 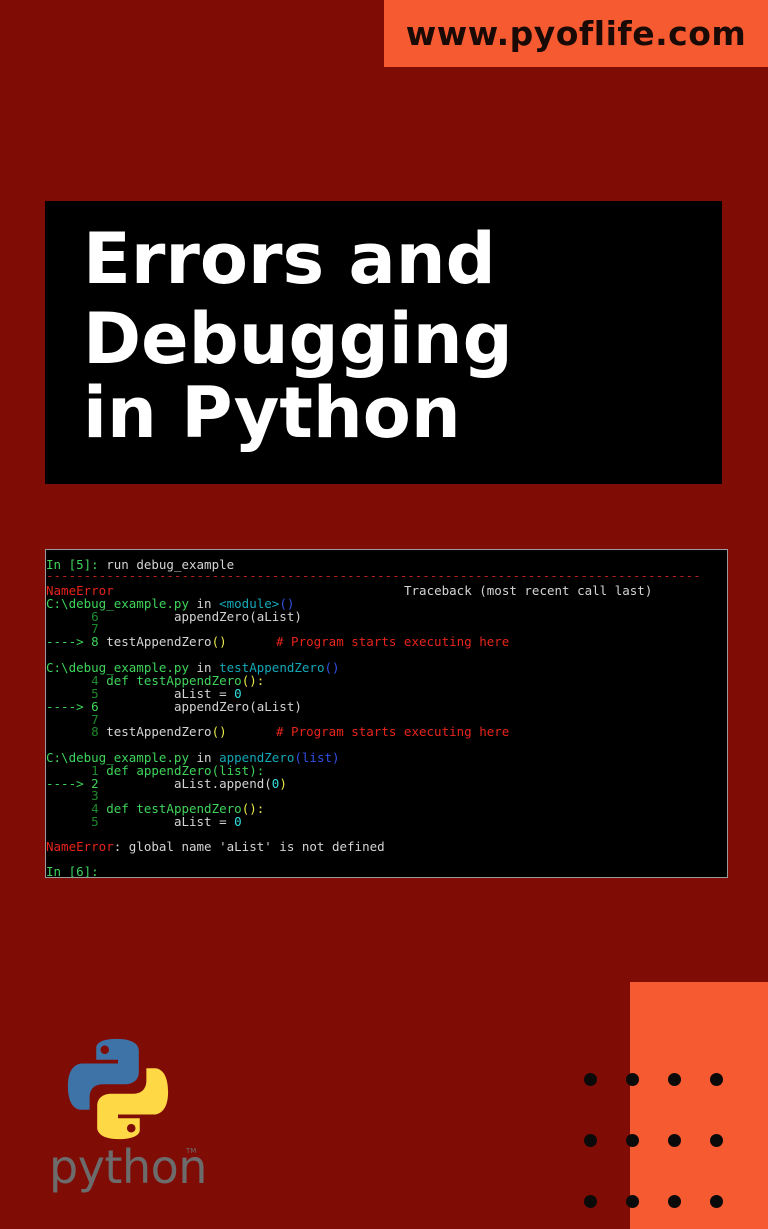 I want to click on frame1-line8: ----> 8 testAppendZero(), so click(x=136, y=641).